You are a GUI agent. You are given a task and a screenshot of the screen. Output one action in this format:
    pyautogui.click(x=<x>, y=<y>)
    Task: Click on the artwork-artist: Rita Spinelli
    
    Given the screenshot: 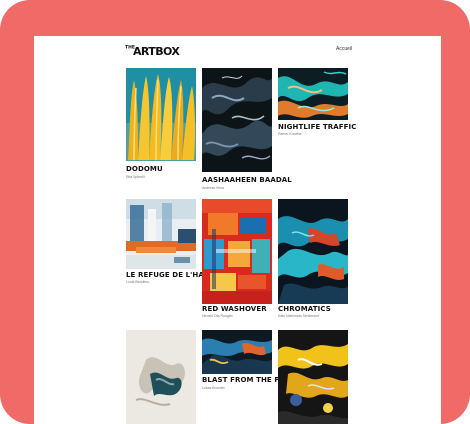 What is the action you would take?
    pyautogui.click(x=135, y=177)
    